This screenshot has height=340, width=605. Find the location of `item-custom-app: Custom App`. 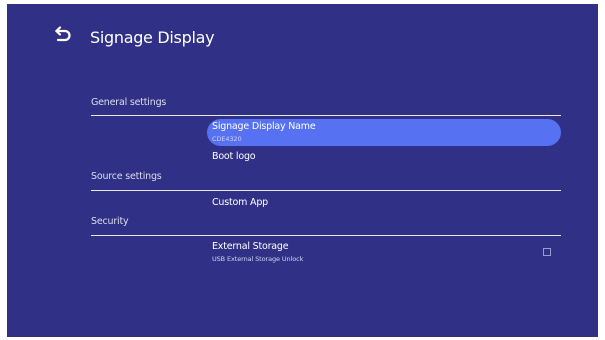

item-custom-app: Custom App is located at coordinates (384, 204).